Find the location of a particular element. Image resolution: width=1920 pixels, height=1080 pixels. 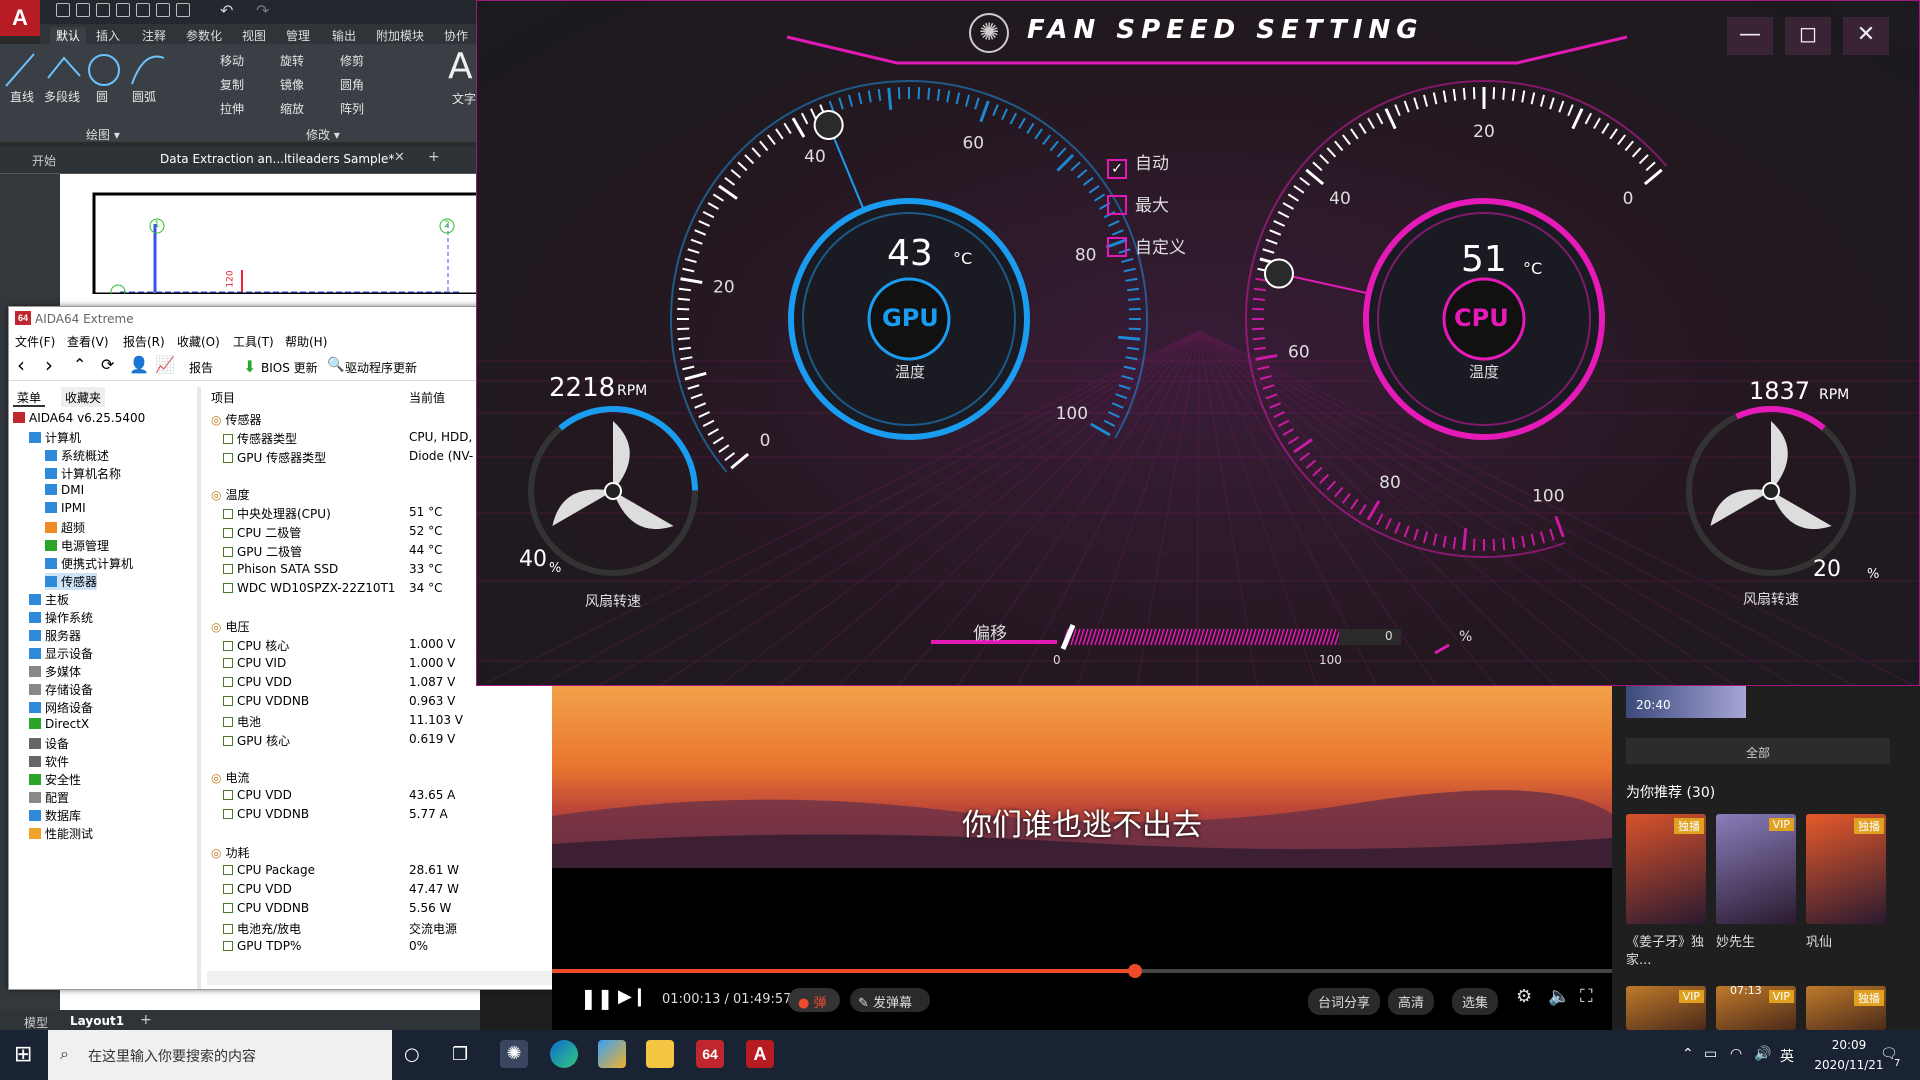

tray-volume-icon: 🔊 is located at coordinates (1762, 1054).